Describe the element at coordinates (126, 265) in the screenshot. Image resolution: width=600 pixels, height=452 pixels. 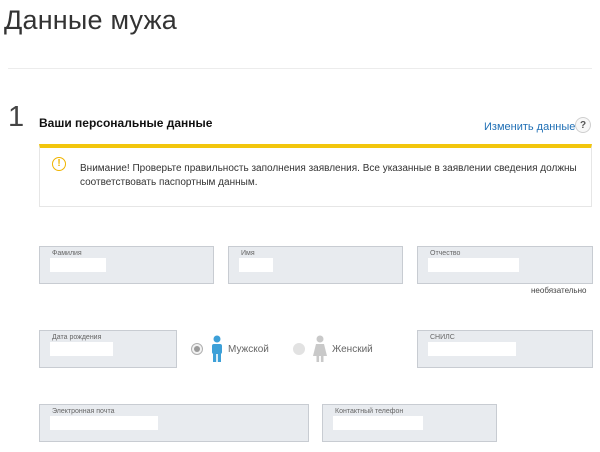
I see `surname-field: Фамилия` at that location.